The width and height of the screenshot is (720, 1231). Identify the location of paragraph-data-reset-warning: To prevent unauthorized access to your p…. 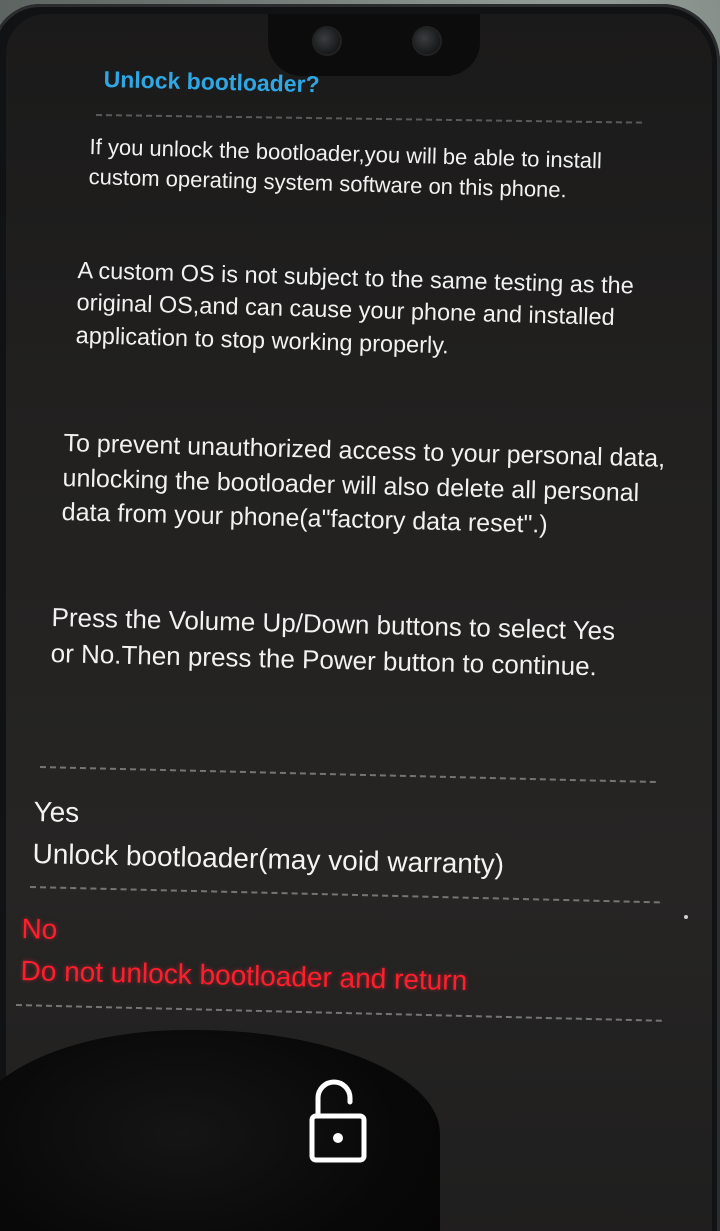
(363, 483).